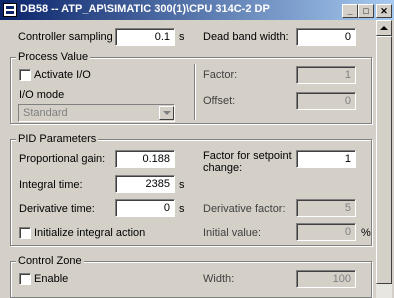  I want to click on chevron-up-icon, so click(384, 28).